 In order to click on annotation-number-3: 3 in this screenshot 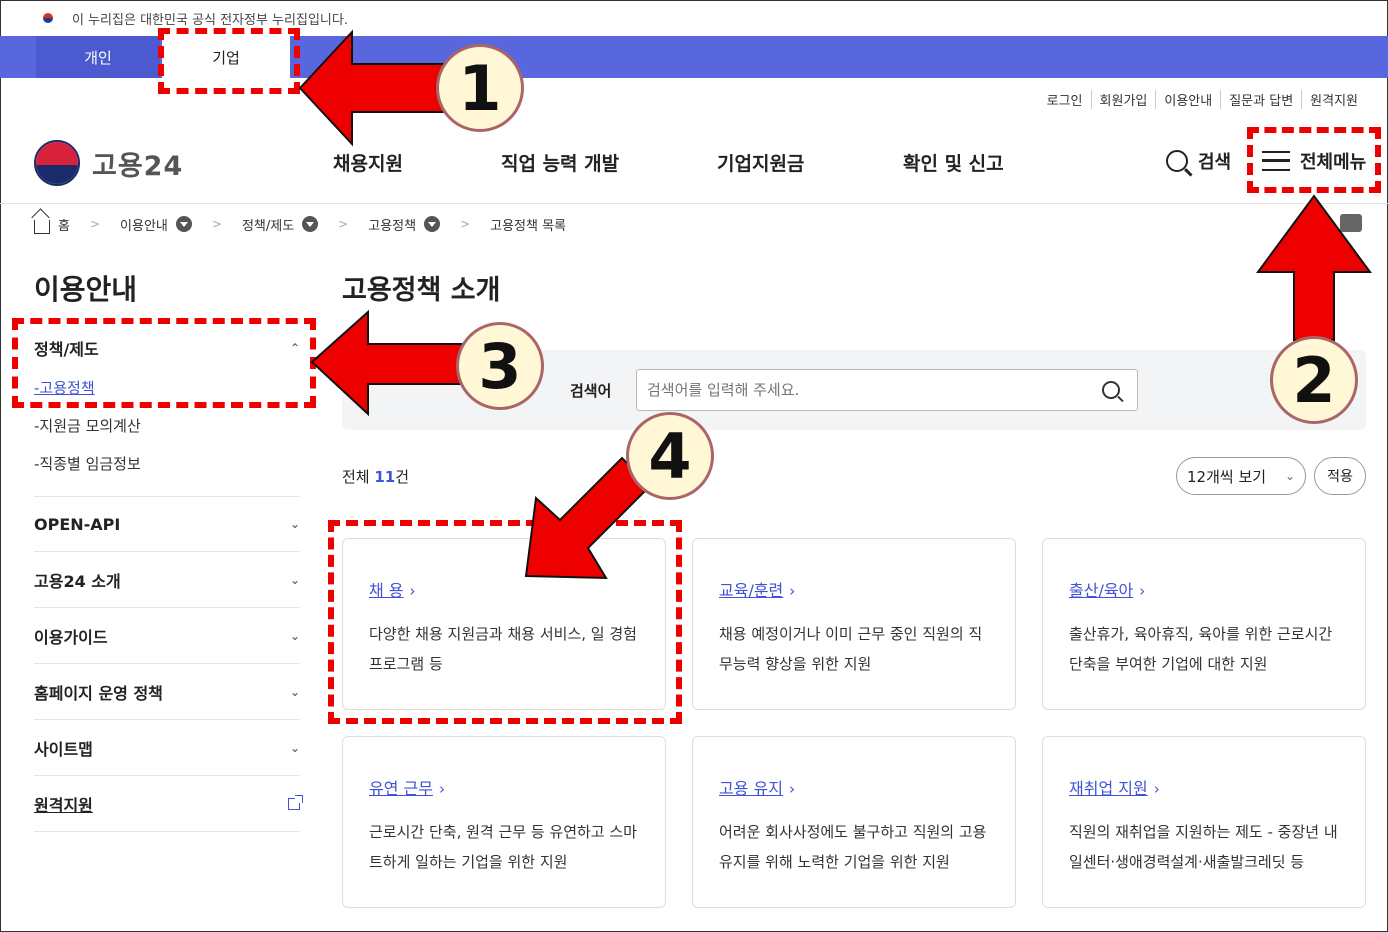, I will do `click(500, 366)`.